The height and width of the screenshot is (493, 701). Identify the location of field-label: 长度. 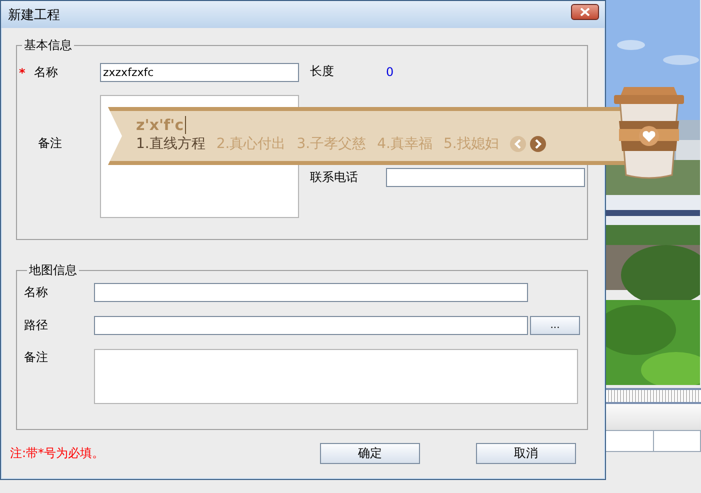
(322, 71).